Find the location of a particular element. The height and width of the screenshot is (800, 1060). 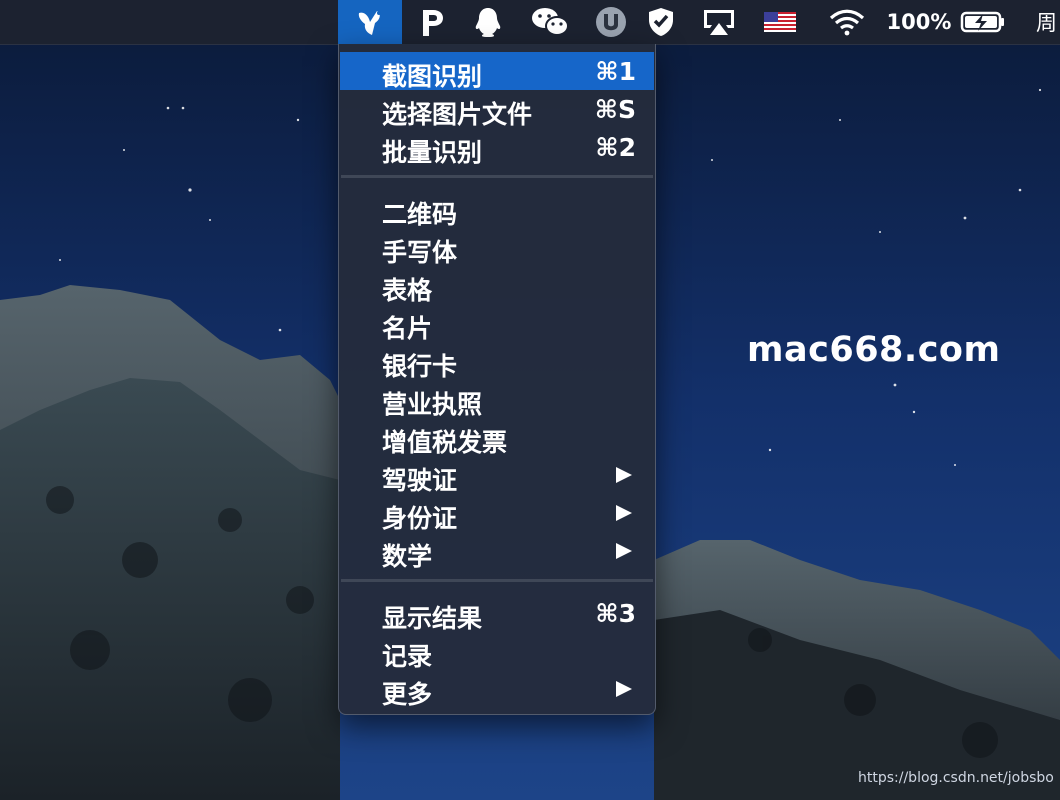

menu-item-id-card: 身份证 is located at coordinates (497, 513).